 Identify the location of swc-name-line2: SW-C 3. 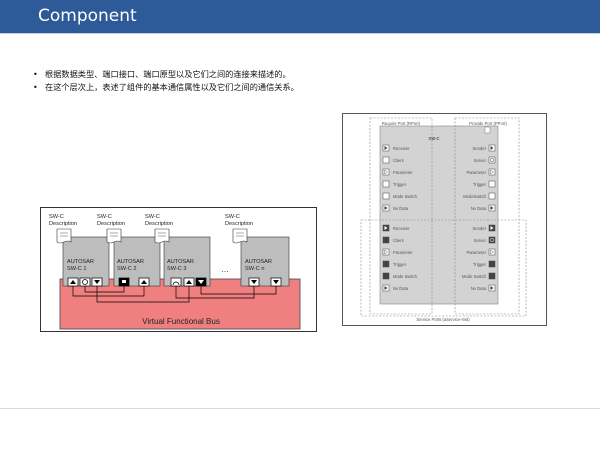
(176, 269).